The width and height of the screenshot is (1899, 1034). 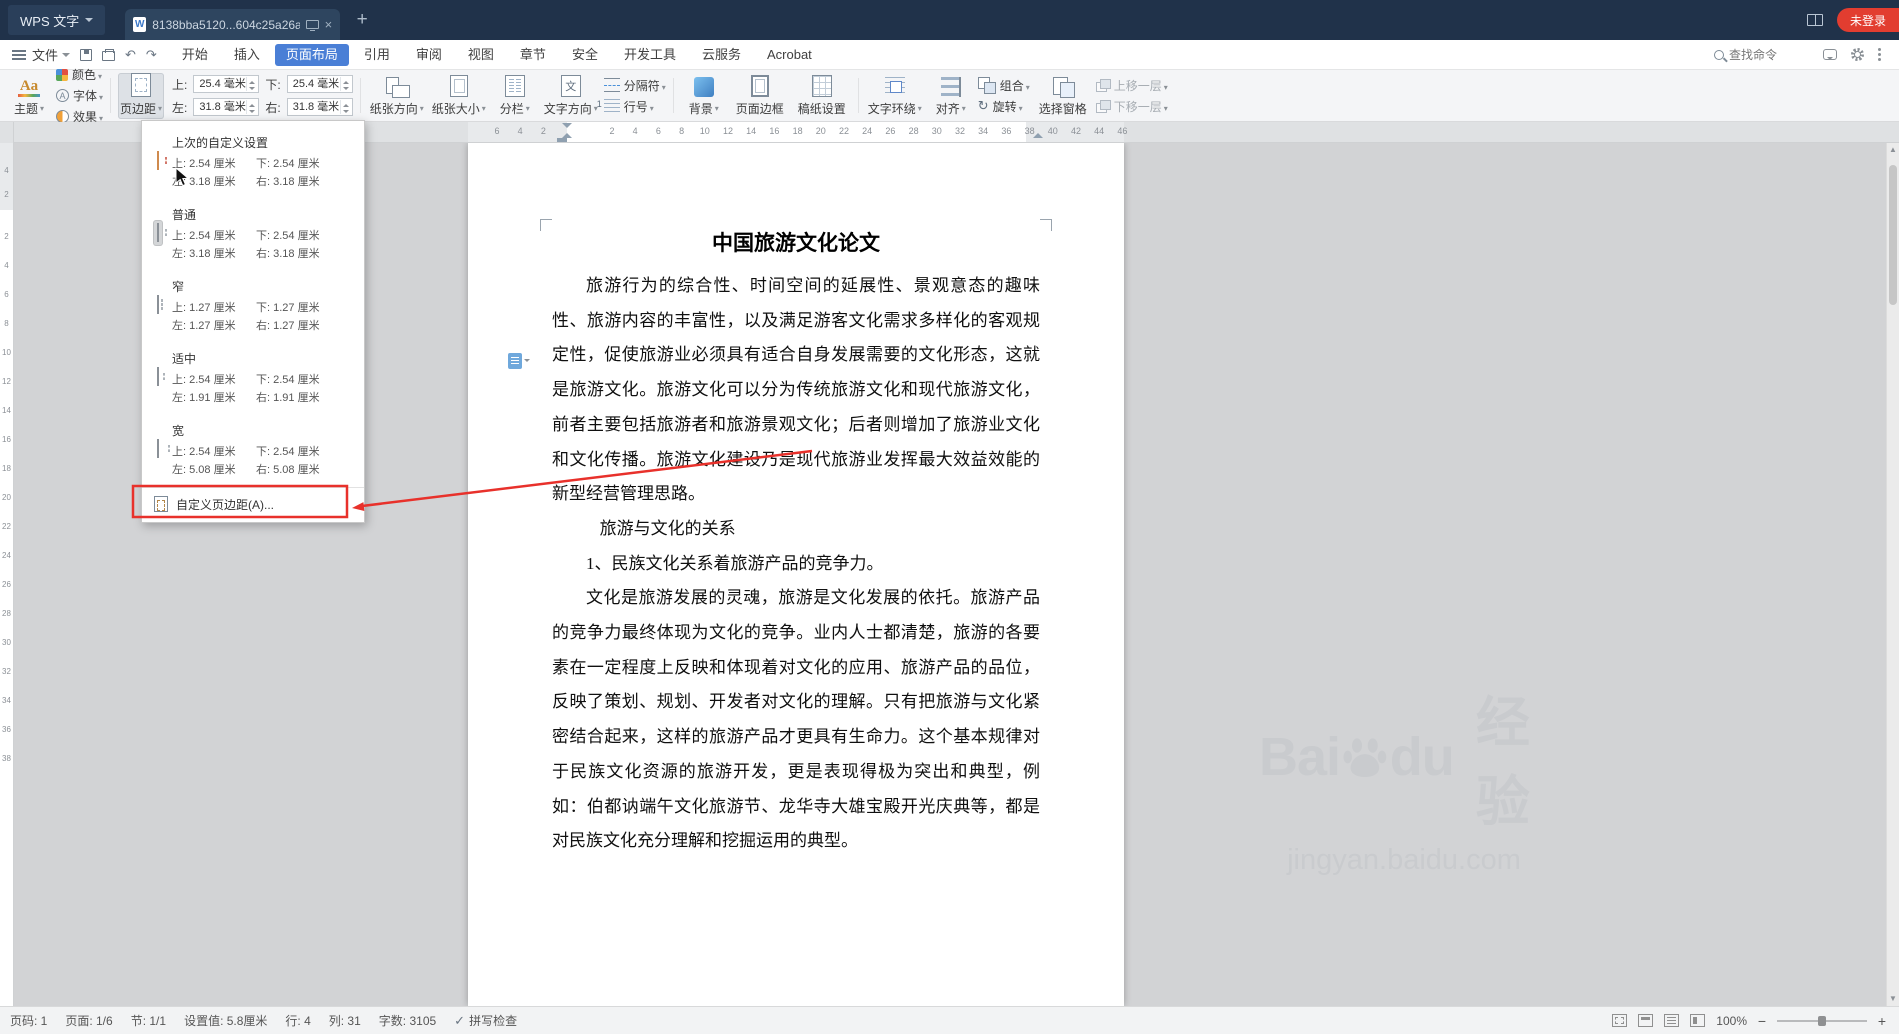 I want to click on margin-left-field: 31.8 毫米, so click(x=226, y=107).